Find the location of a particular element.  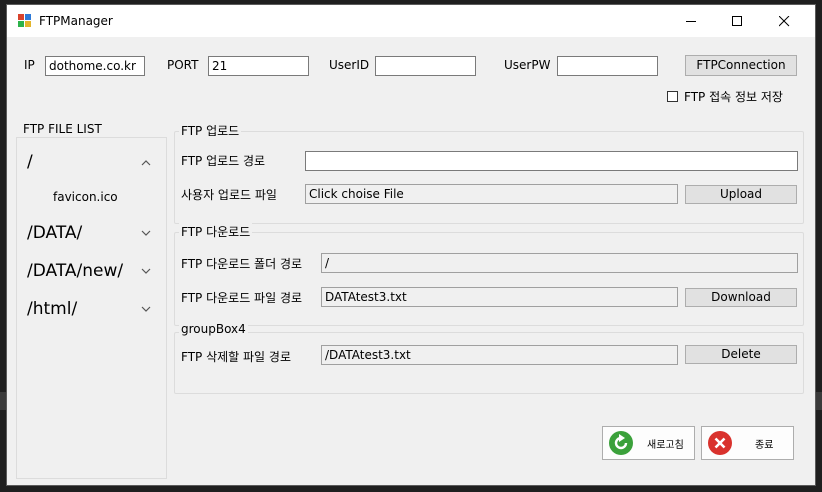

refresh-button-label: 새로고침 is located at coordinates (665, 445).